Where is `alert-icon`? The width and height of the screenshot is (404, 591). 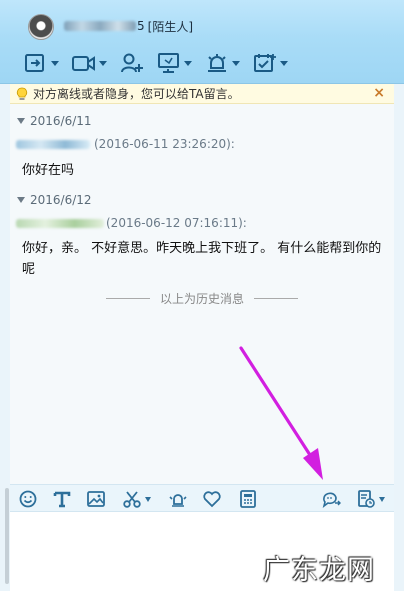
alert-icon is located at coordinates (217, 63).